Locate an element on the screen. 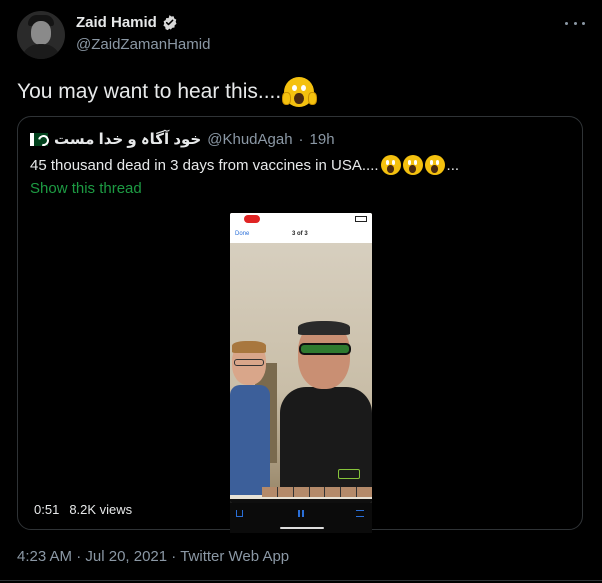 The width and height of the screenshot is (602, 583). verified-badge-icon is located at coordinates (170, 23).